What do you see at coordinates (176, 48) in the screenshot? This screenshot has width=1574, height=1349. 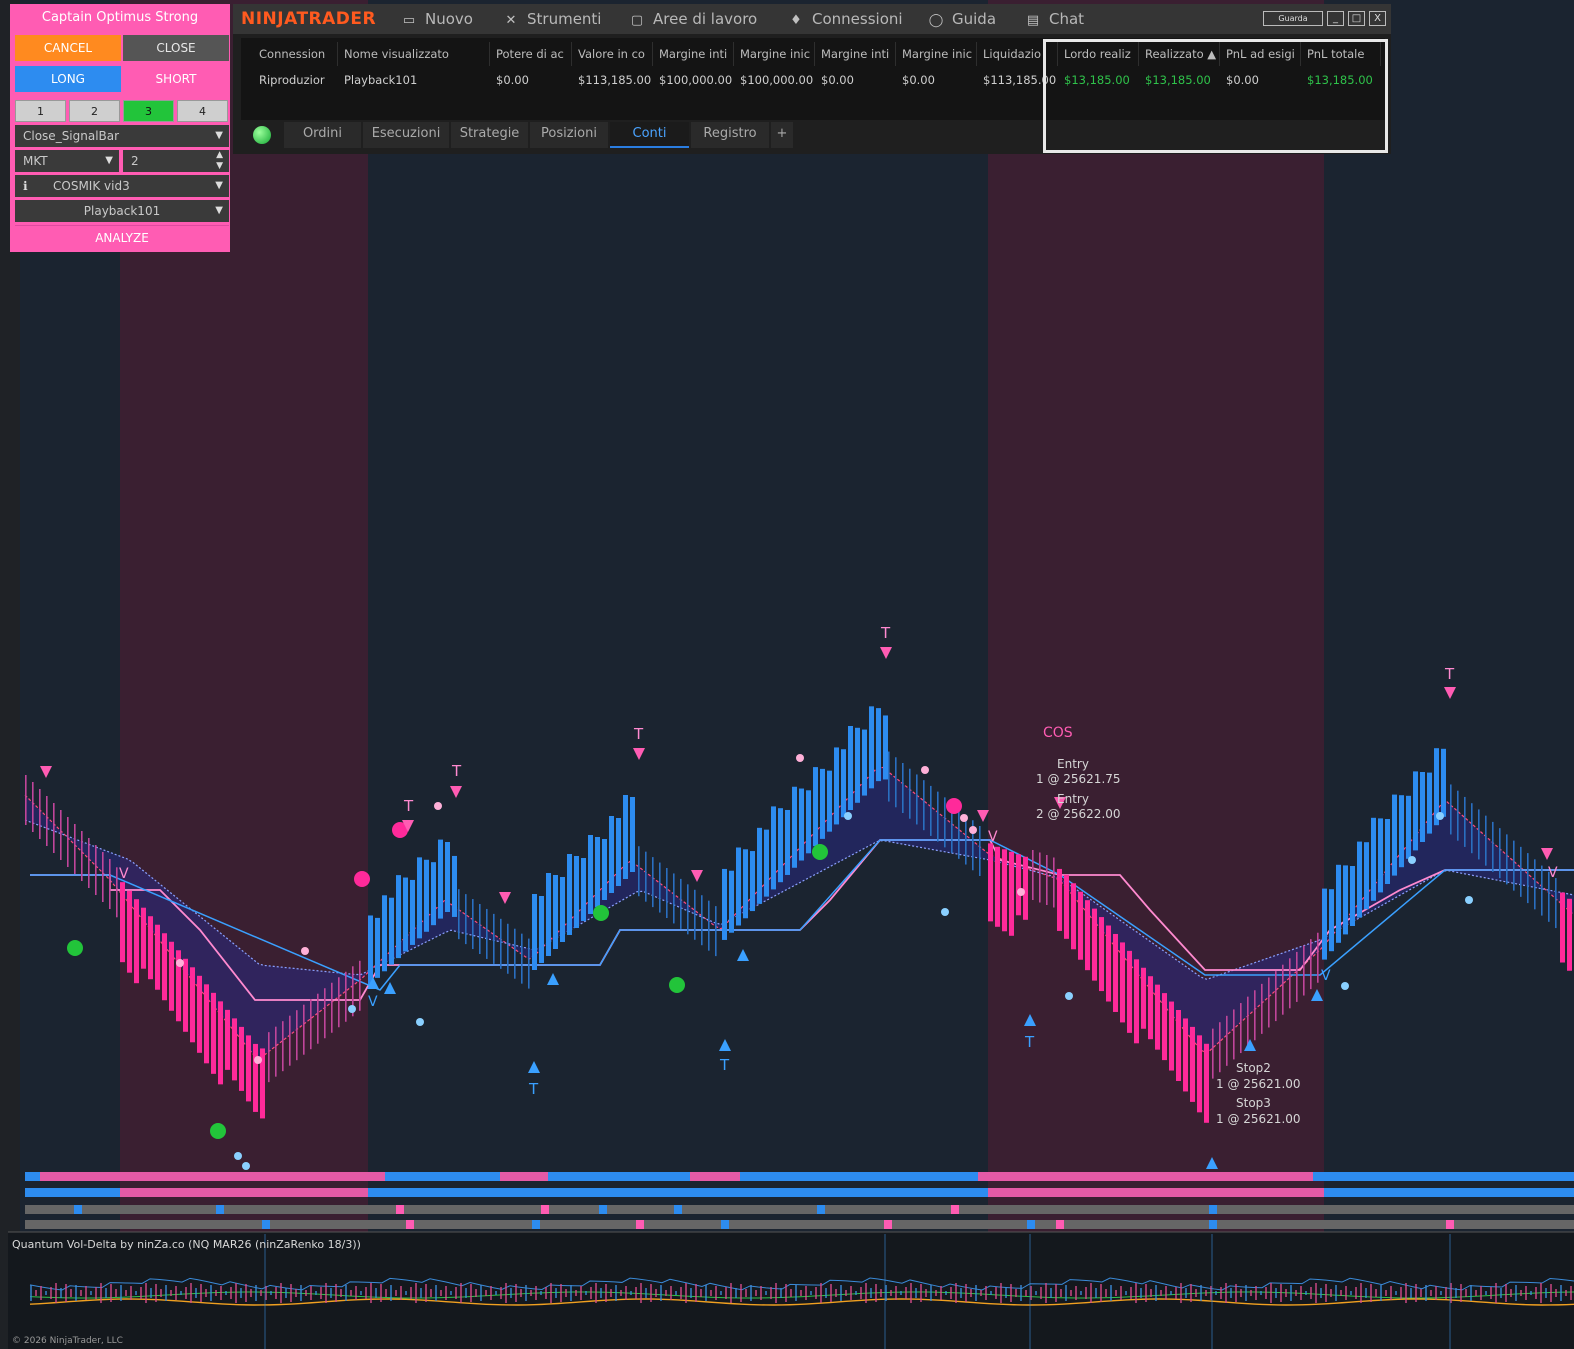 I see `close-button: CLOSE` at bounding box center [176, 48].